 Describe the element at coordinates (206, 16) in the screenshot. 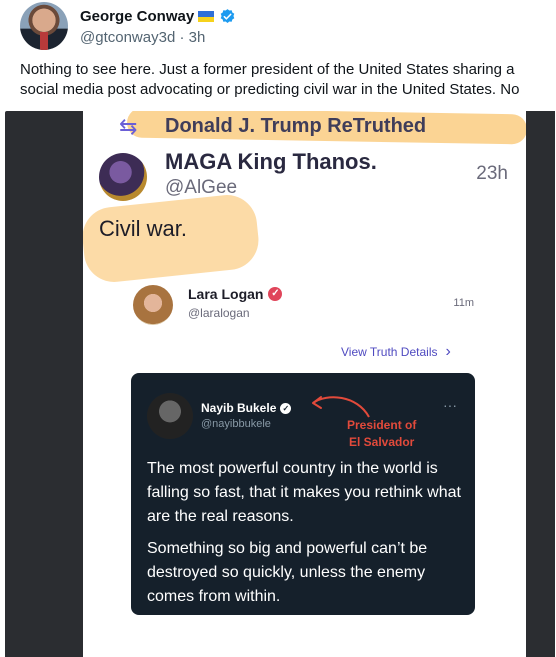

I see `ukraine-flag-icon` at that location.